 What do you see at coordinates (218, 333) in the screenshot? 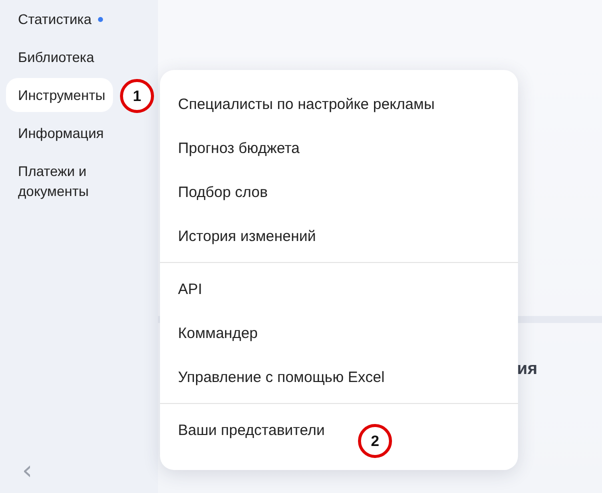
I see `menu-item: Коммандер` at bounding box center [218, 333].